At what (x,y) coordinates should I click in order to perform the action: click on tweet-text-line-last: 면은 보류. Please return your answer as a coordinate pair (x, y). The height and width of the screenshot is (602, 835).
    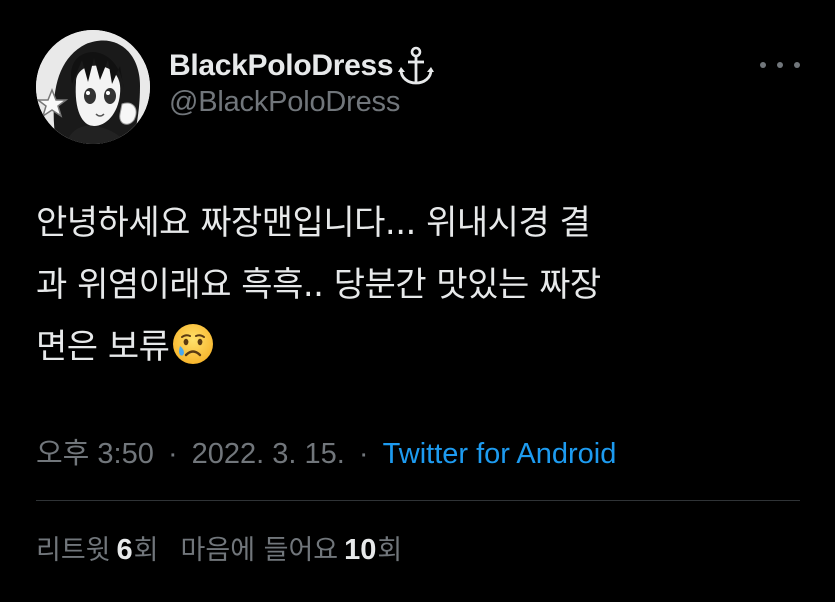
    Looking at the image, I should click on (416, 347).